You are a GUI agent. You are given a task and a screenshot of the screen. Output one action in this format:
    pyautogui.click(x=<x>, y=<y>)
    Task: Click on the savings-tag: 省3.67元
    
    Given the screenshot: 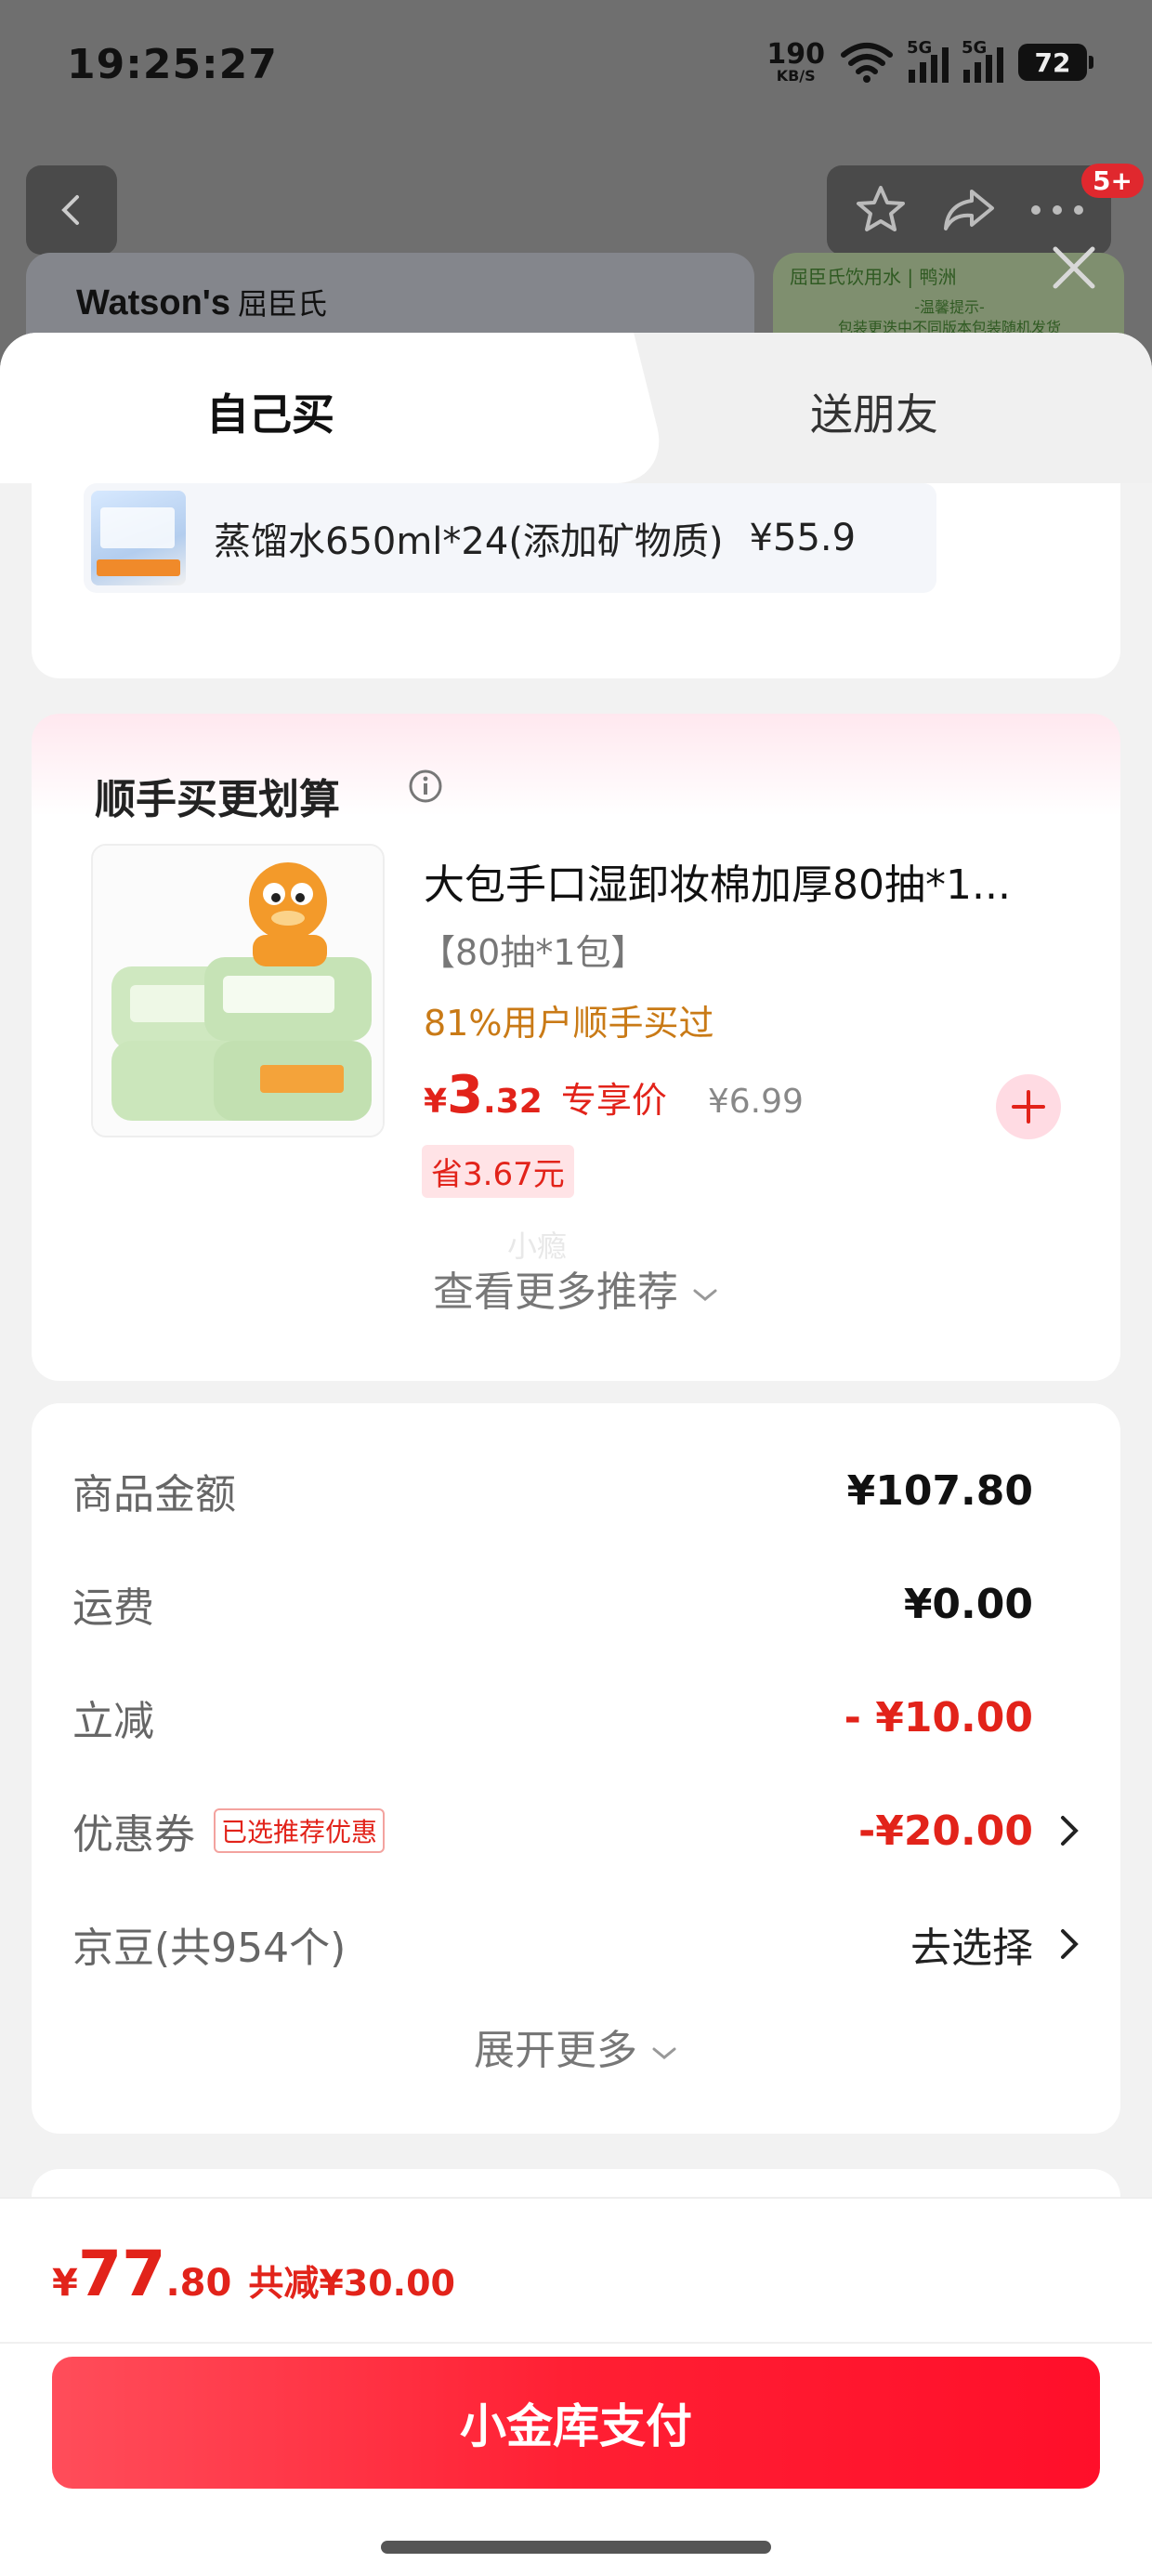 What is the action you would take?
    pyautogui.click(x=498, y=1171)
    